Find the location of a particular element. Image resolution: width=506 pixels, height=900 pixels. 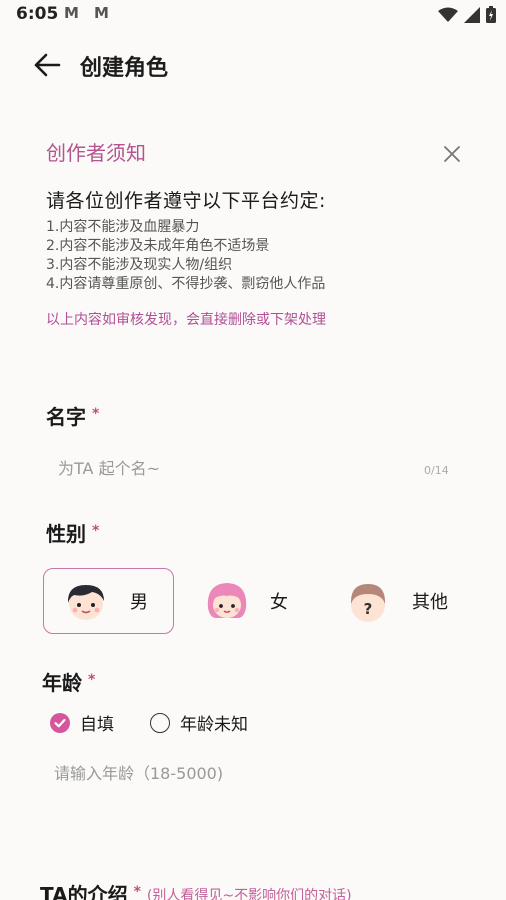

male-avatar-icon is located at coordinates (85, 602).